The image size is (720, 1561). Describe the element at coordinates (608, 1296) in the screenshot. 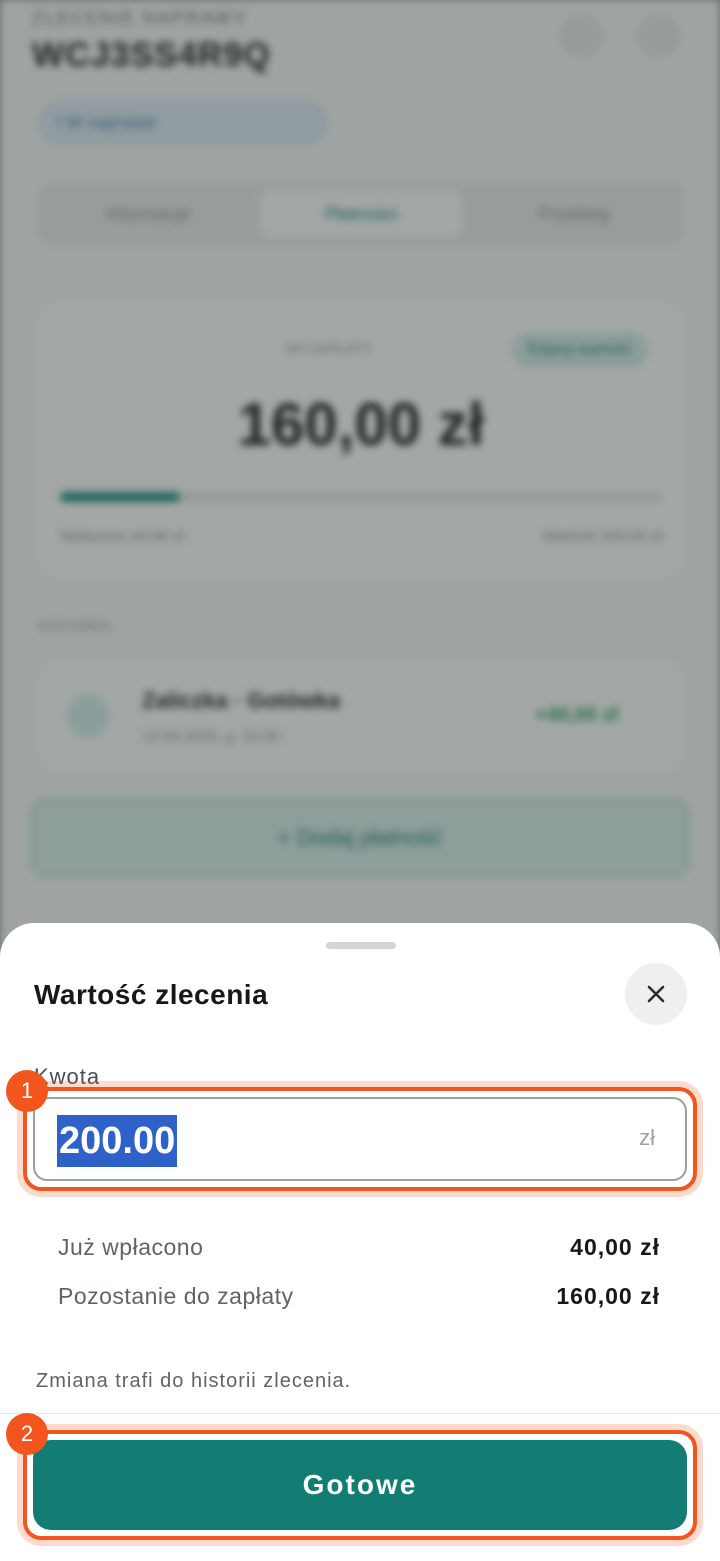

I see `remaining-value: 160,00 zł` at that location.